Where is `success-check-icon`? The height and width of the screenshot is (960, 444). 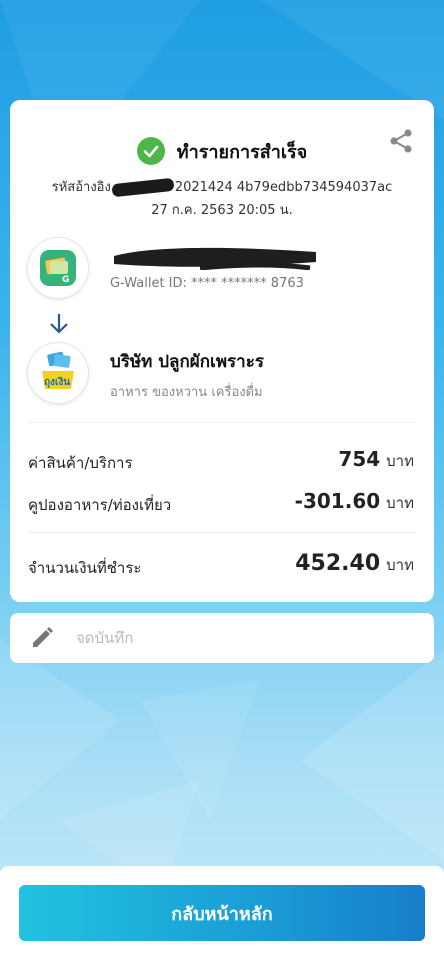
success-check-icon is located at coordinates (150, 151).